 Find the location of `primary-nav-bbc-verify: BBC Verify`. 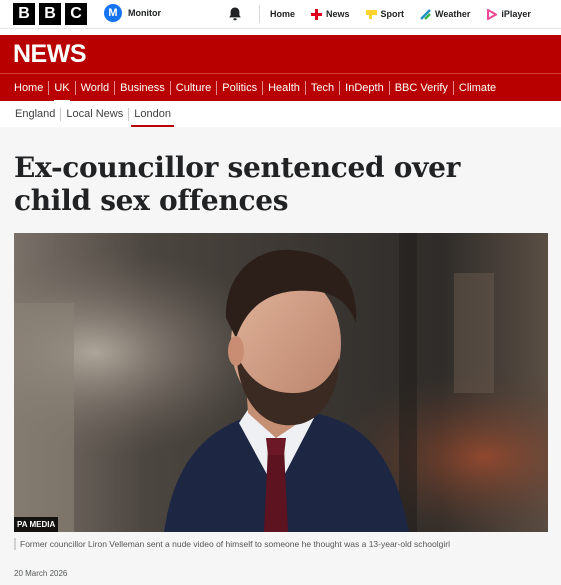

primary-nav-bbc-verify: BBC Verify is located at coordinates (420, 88).